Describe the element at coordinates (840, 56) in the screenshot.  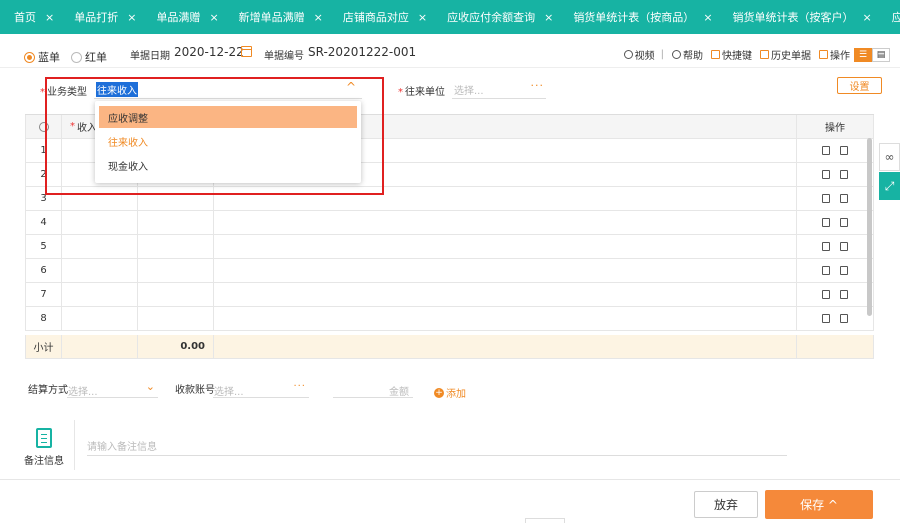
I see `ops-label: 操作` at that location.